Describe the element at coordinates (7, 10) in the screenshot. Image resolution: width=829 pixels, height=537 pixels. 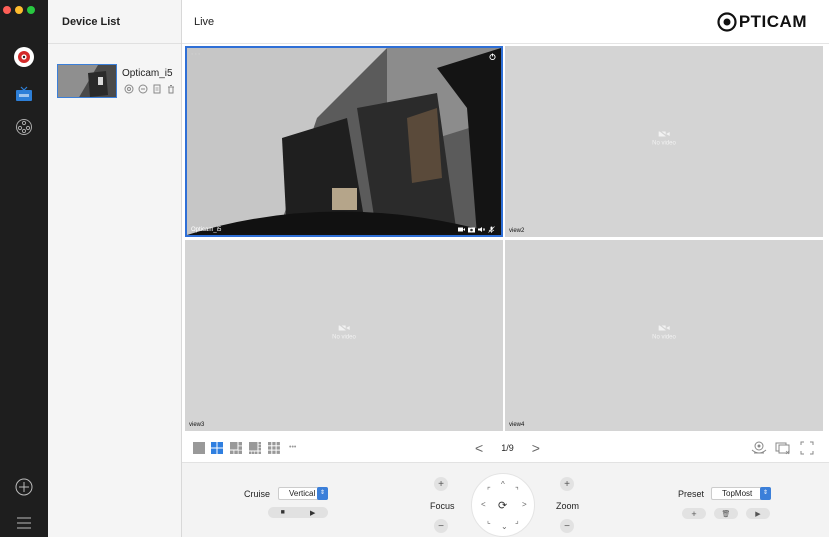
I see `window-close-button` at that location.